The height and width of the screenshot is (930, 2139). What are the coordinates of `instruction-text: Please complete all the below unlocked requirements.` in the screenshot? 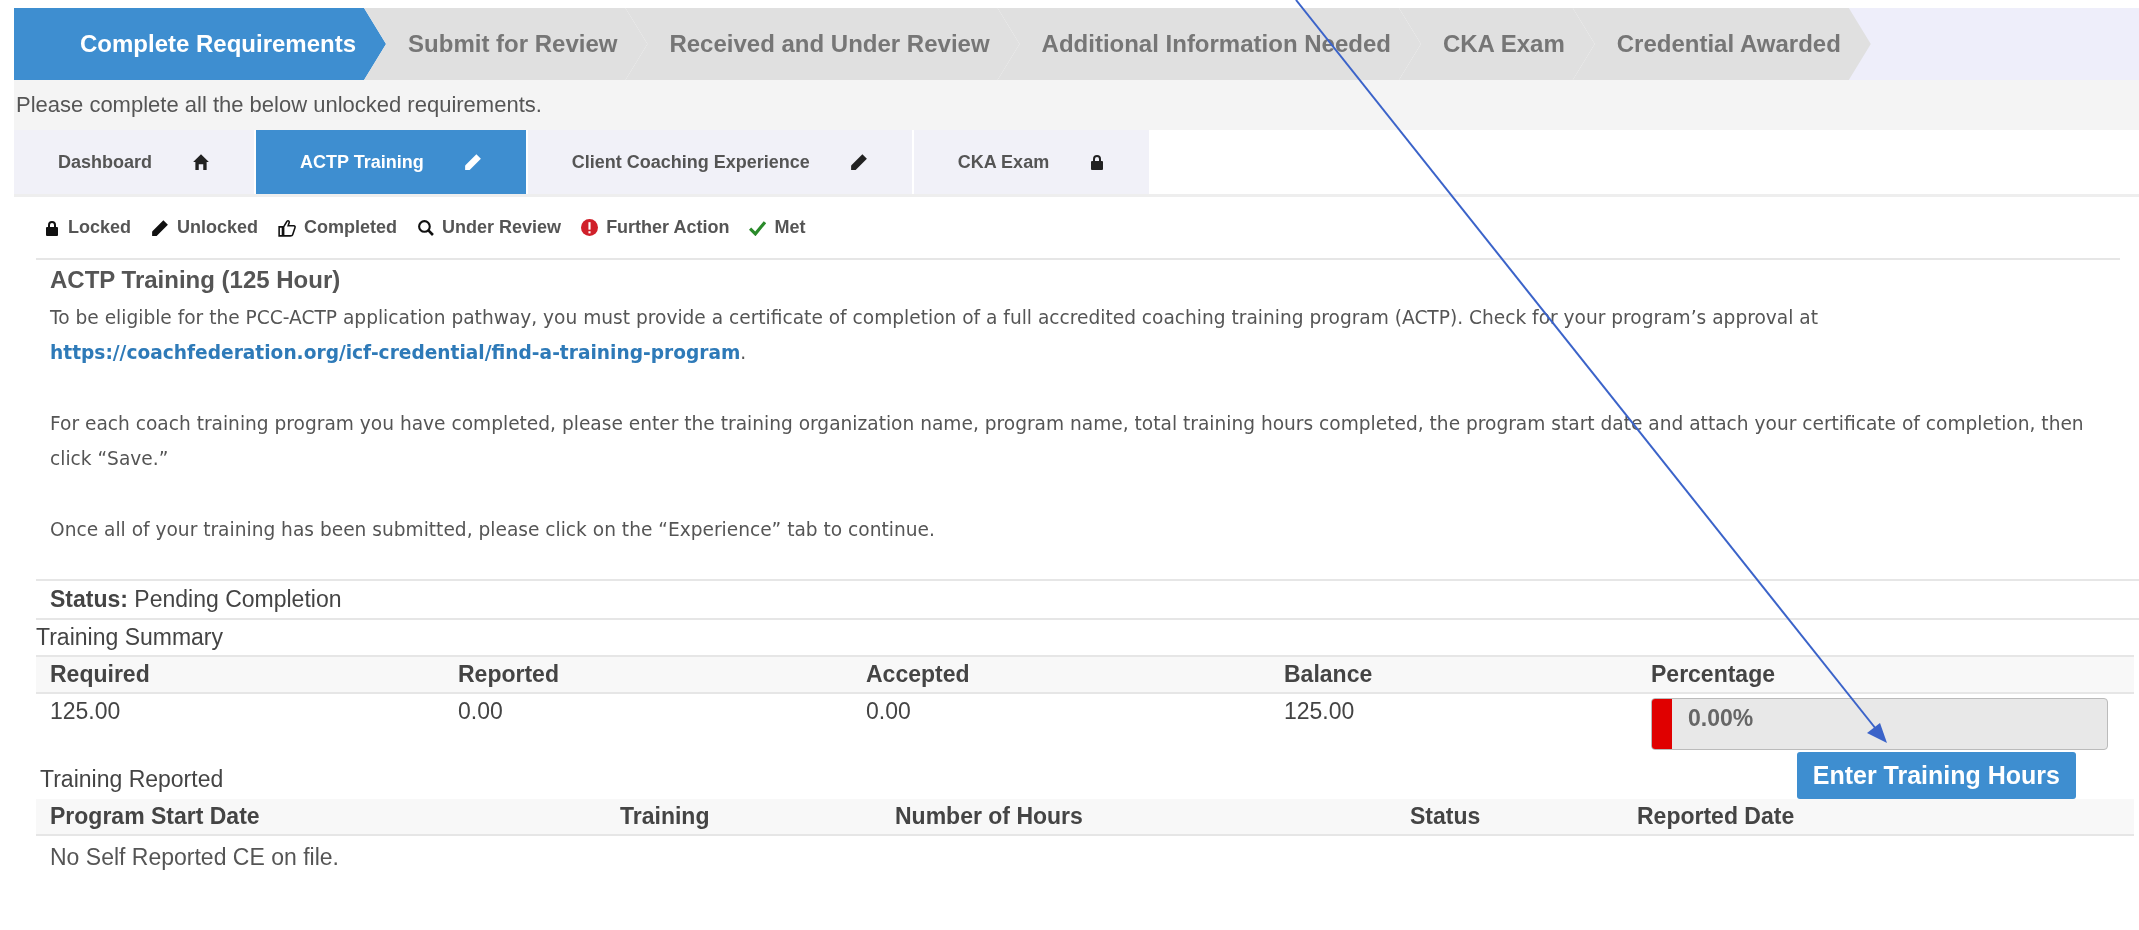 It's located at (279, 105).